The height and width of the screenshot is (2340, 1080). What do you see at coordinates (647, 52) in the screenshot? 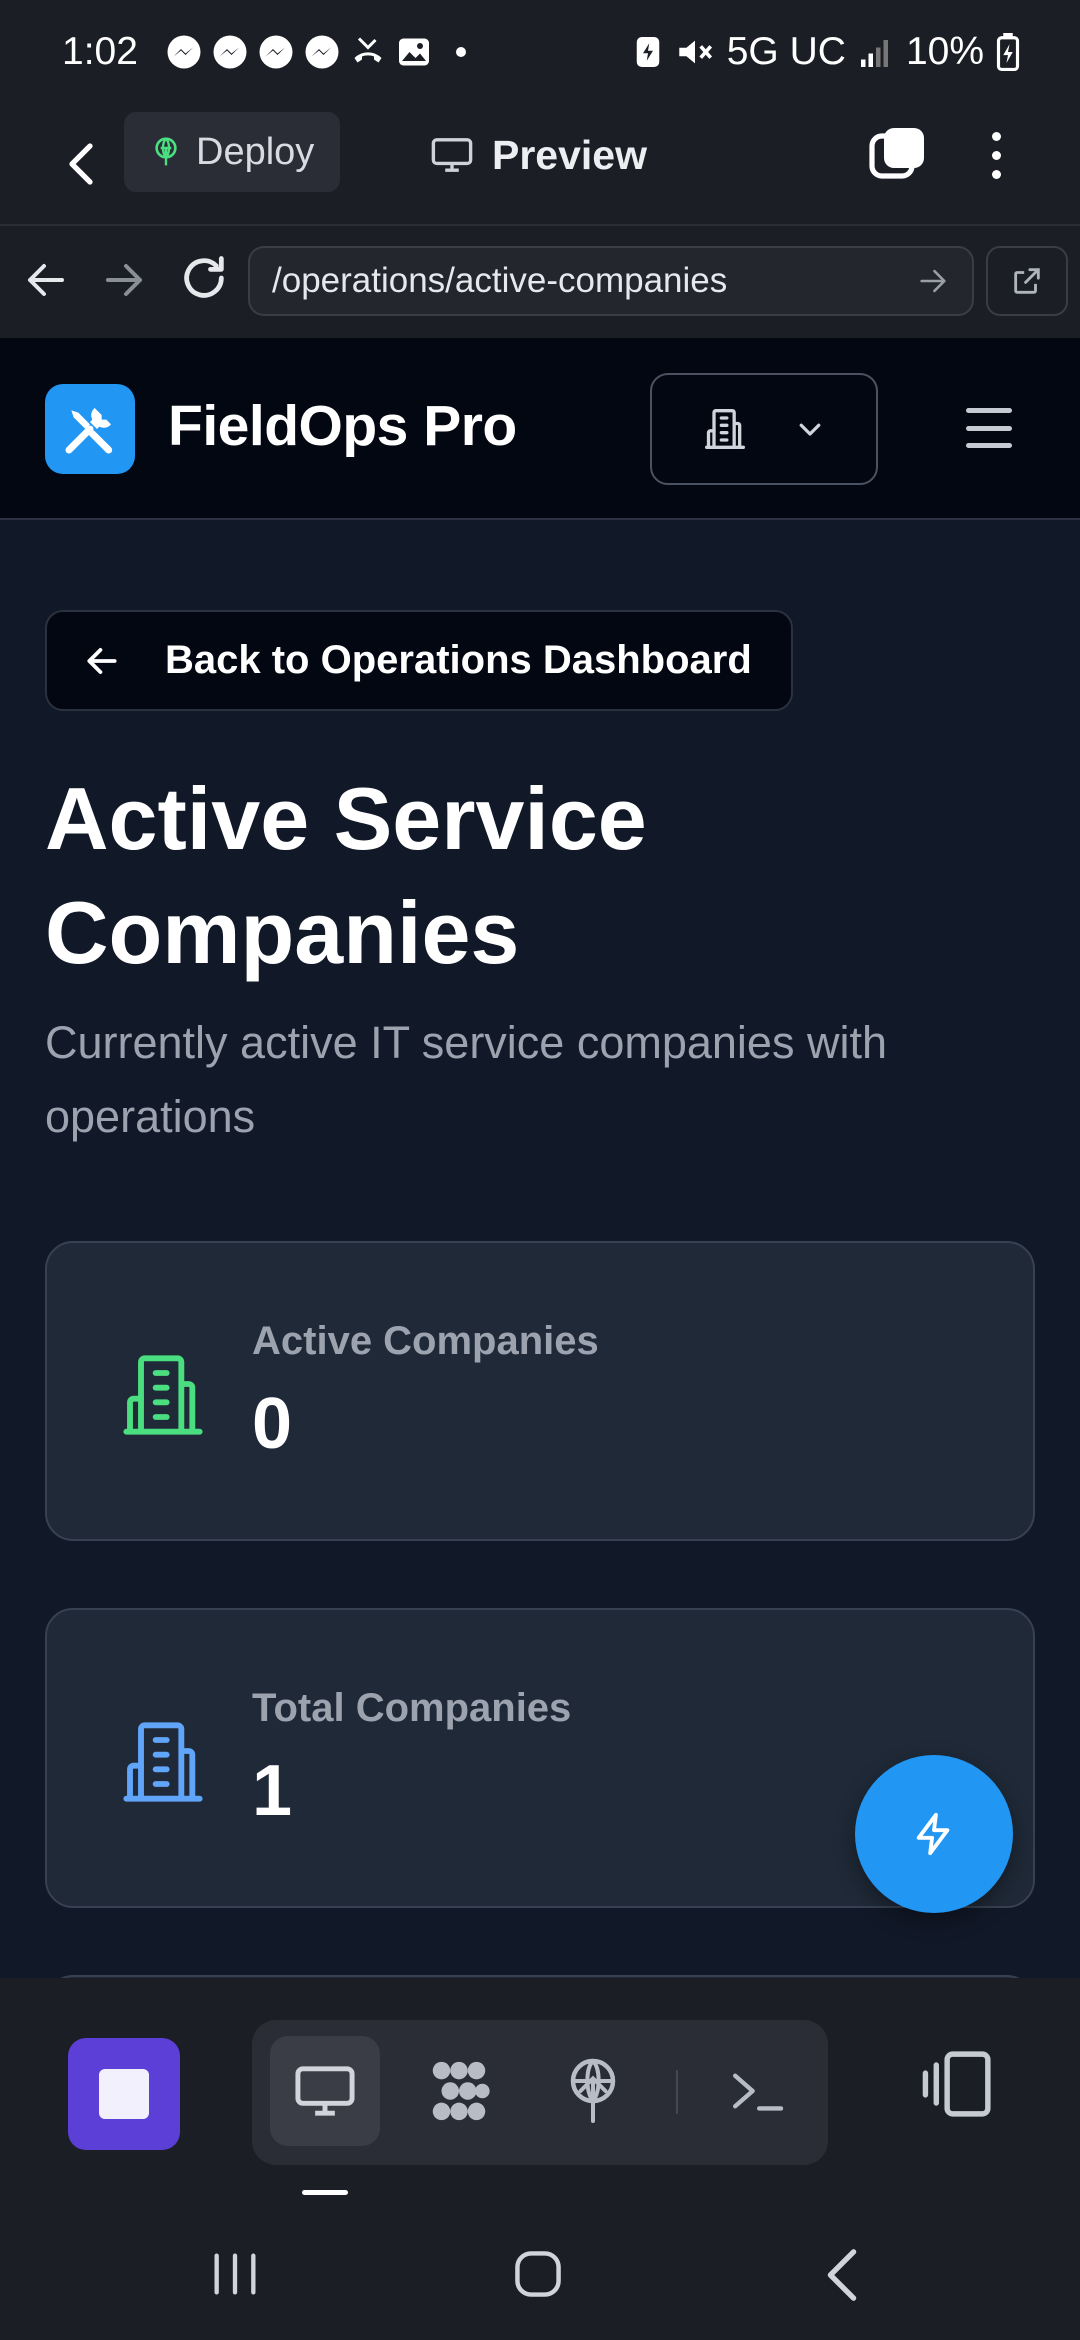
I see `battery-saver-icon` at bounding box center [647, 52].